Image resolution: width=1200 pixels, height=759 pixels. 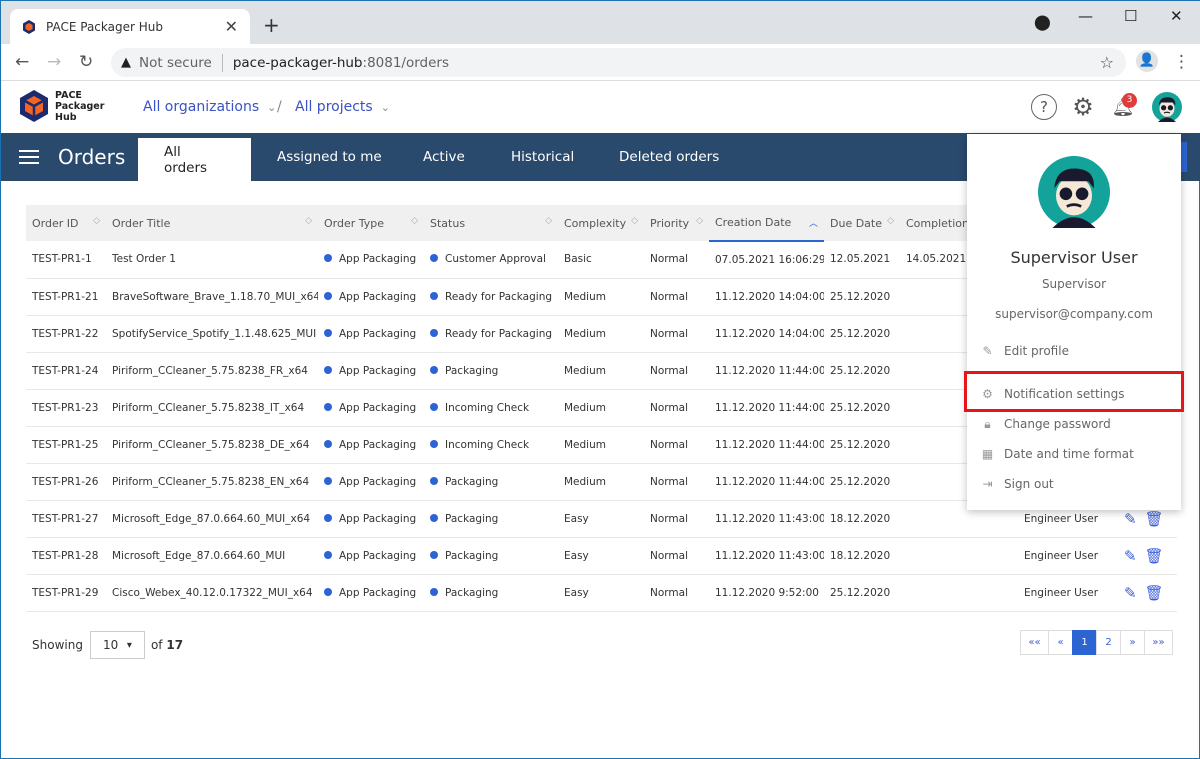 I want to click on page-button: ««, so click(x=1034, y=642).